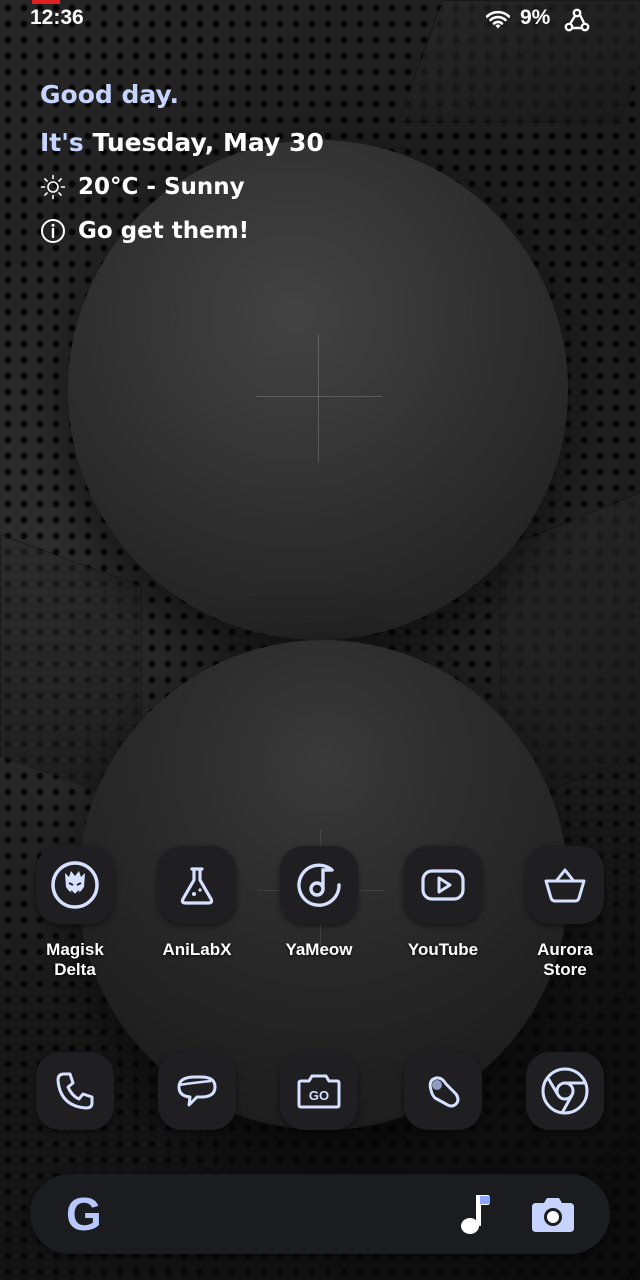 The width and height of the screenshot is (640, 1280). Describe the element at coordinates (53, 231) in the screenshot. I see `info-icon` at that location.